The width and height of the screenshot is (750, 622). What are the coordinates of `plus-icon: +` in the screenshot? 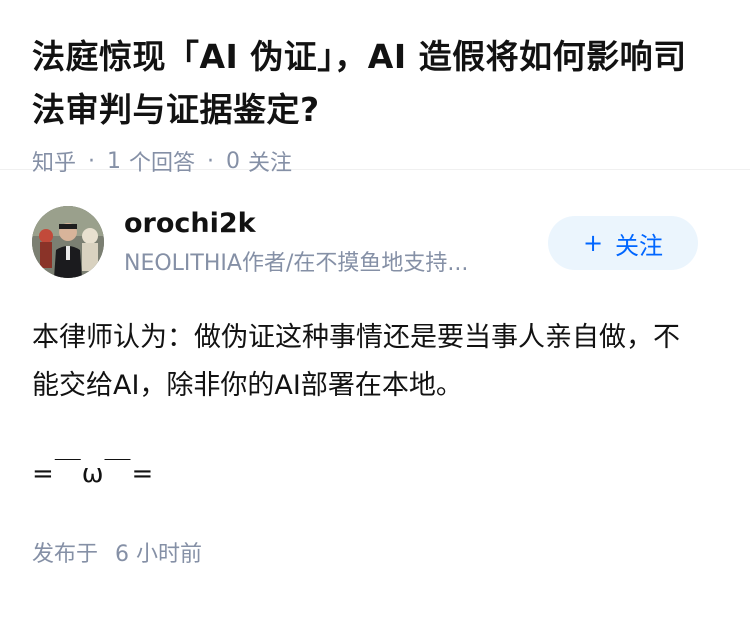 It's located at (593, 243).